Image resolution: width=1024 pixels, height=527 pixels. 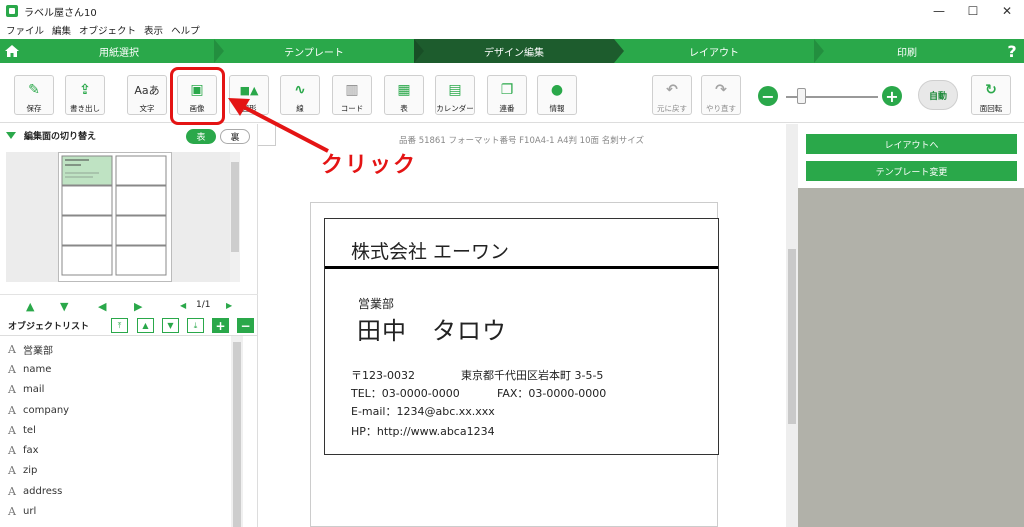 I want to click on redo-button: ↷ やり直す, so click(x=721, y=95).